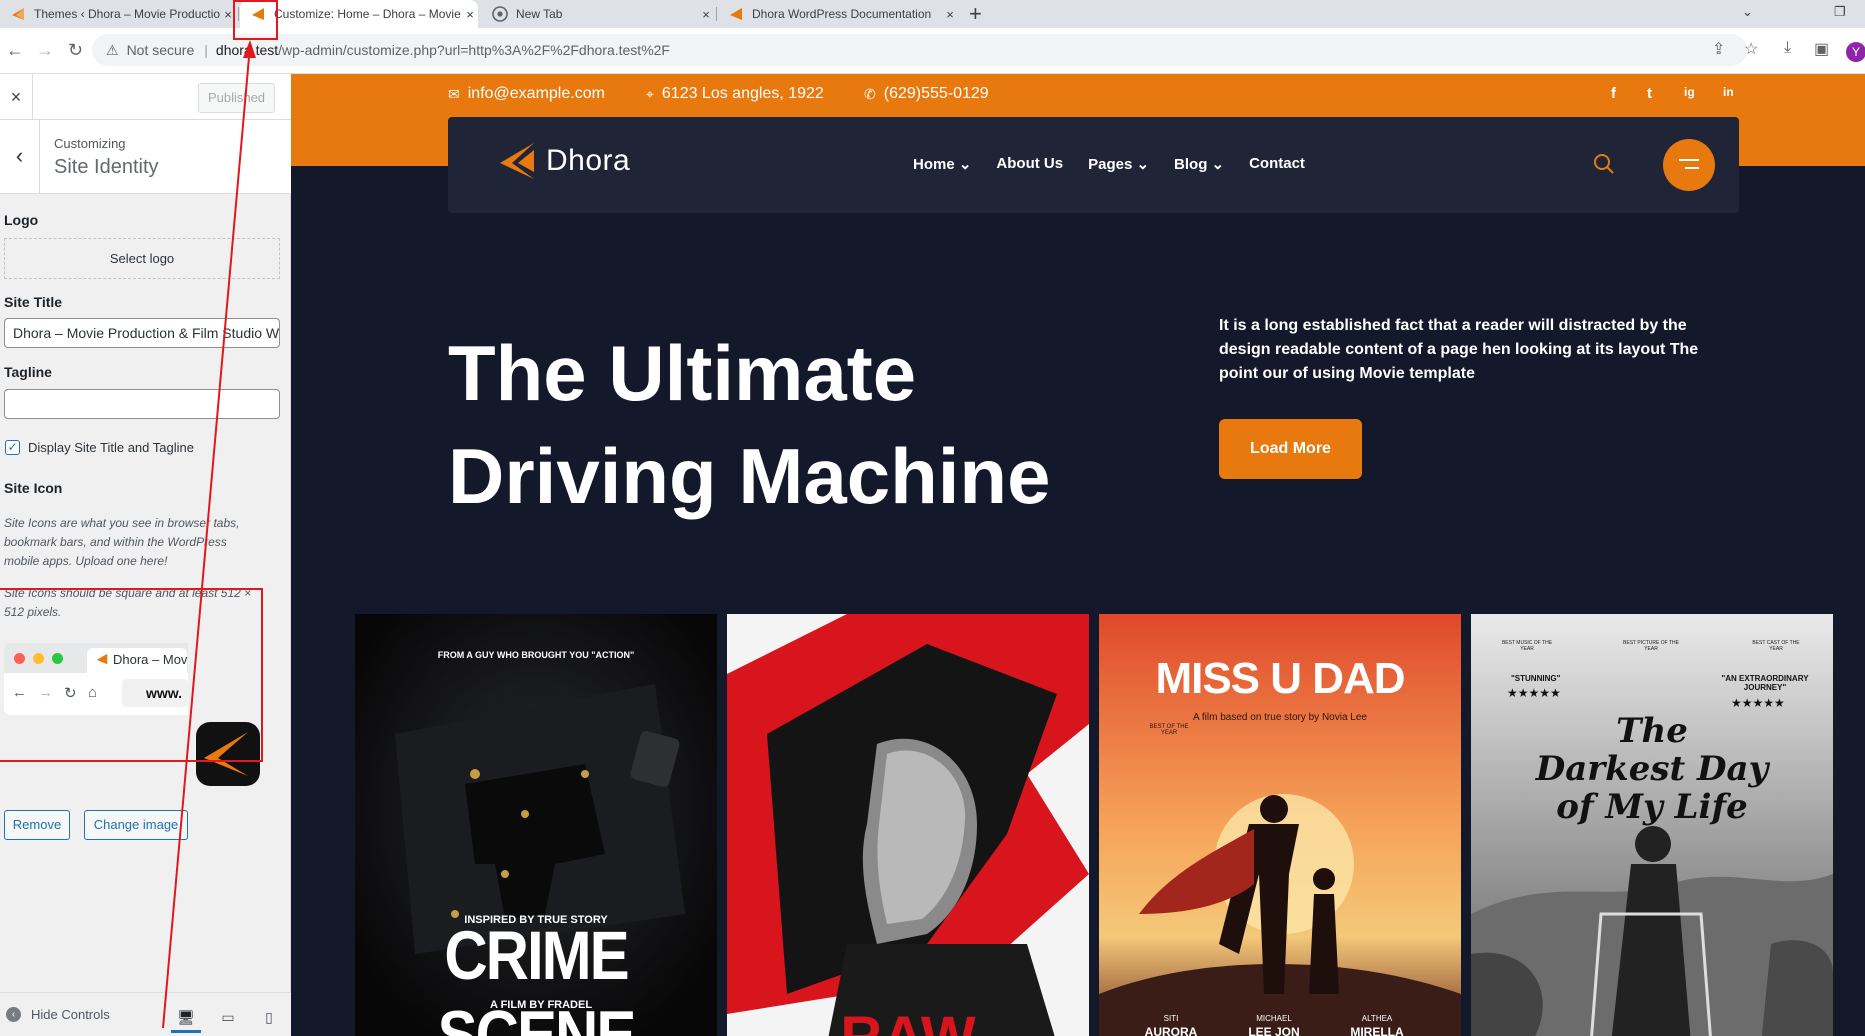  I want to click on main-menu: Home ⌄ About Us Pages ⌄ Blog ⌄ Contact, so click(1121, 164).